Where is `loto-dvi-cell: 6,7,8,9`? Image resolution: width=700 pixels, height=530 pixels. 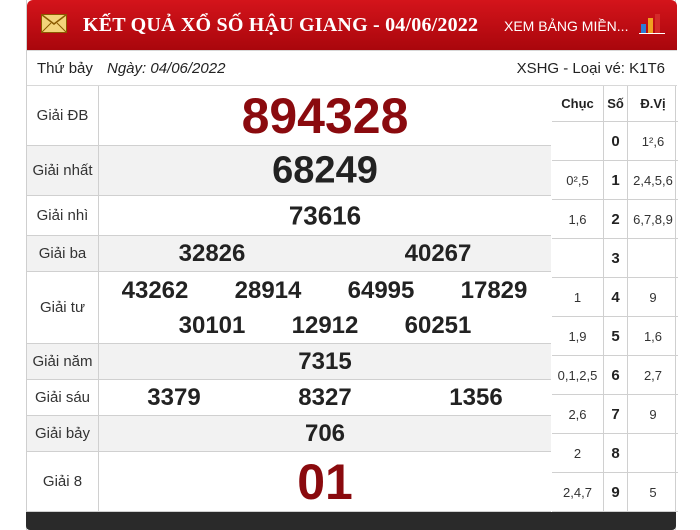 loto-dvi-cell: 6,7,8,9 is located at coordinates (653, 219).